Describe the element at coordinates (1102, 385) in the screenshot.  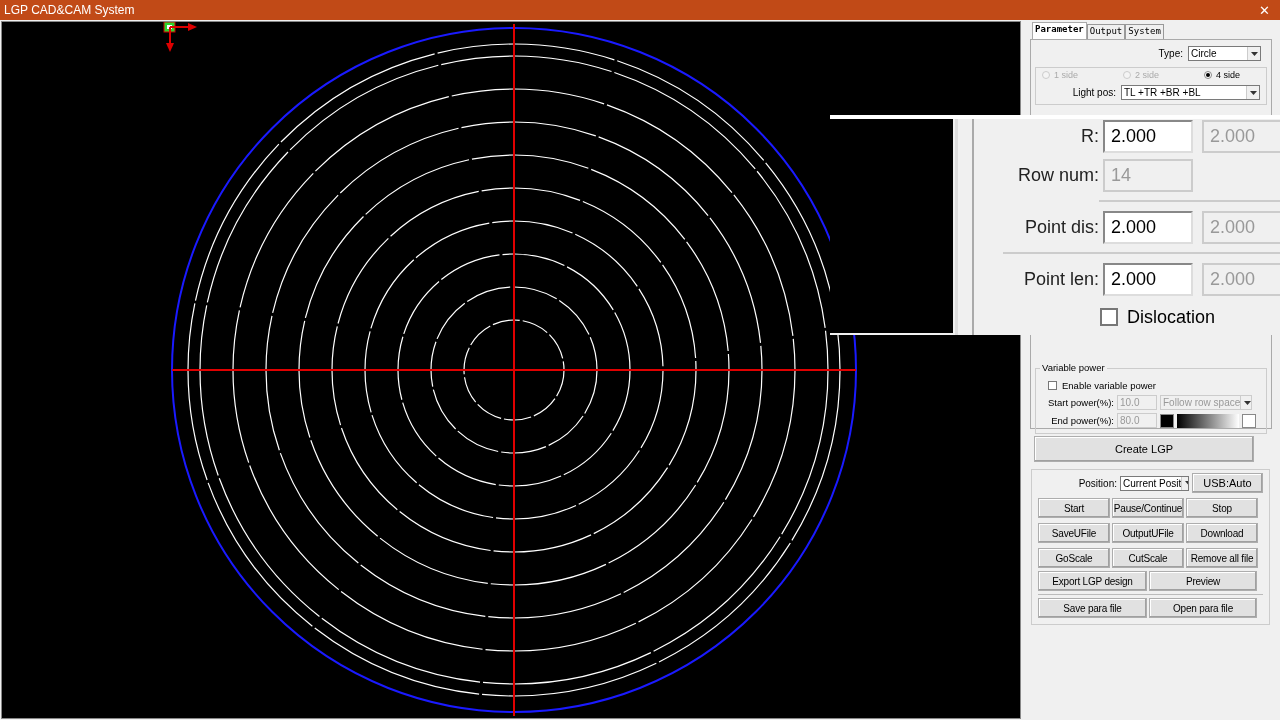
I see `enable-power-checkbox: Enable variable power` at that location.